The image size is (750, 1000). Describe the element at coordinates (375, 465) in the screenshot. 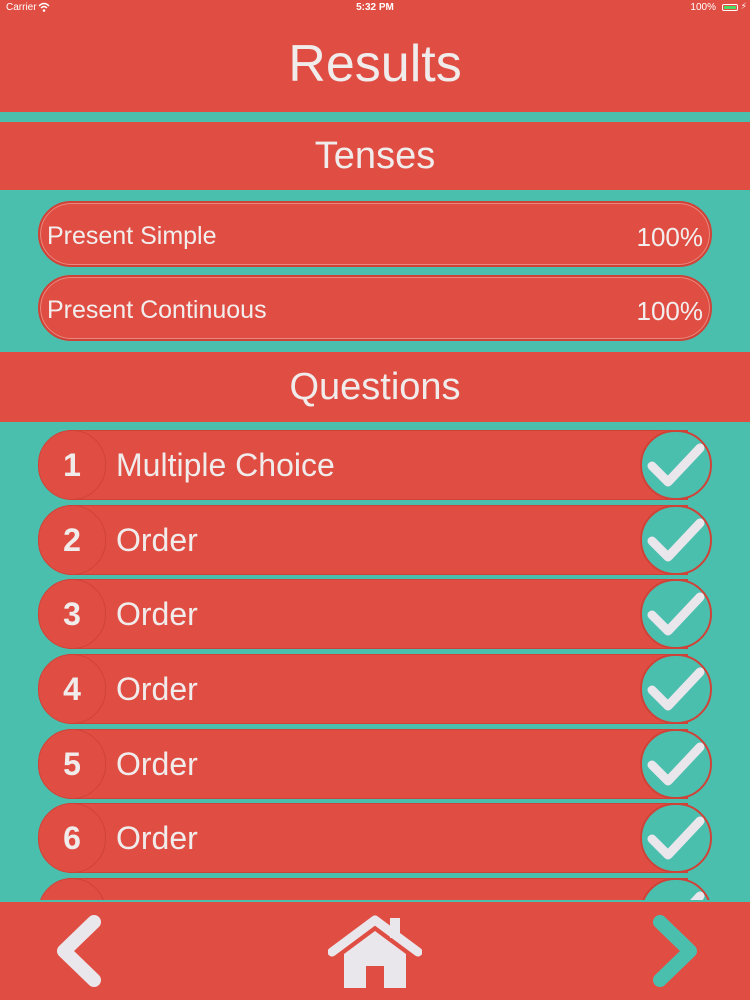

I see `question-row: 1 Multiple Choice` at that location.